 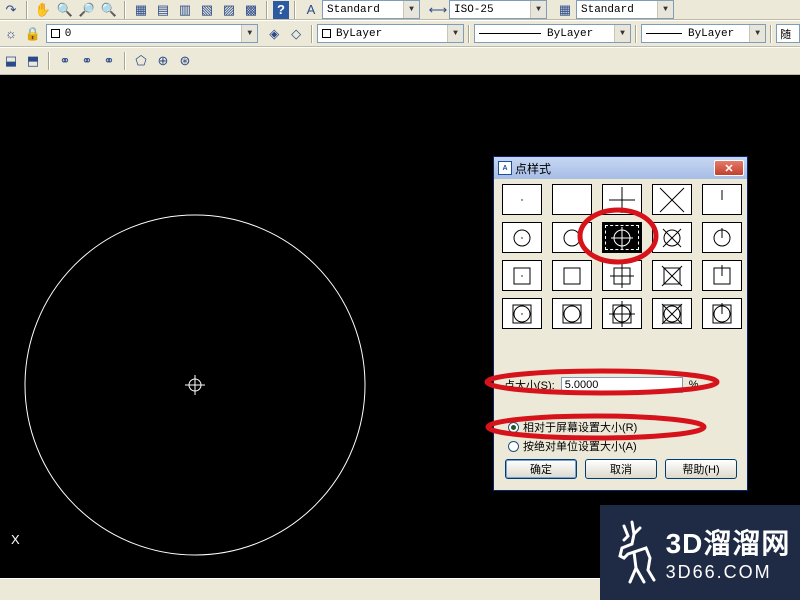 I want to click on layer-color-swatch, so click(x=55, y=33).